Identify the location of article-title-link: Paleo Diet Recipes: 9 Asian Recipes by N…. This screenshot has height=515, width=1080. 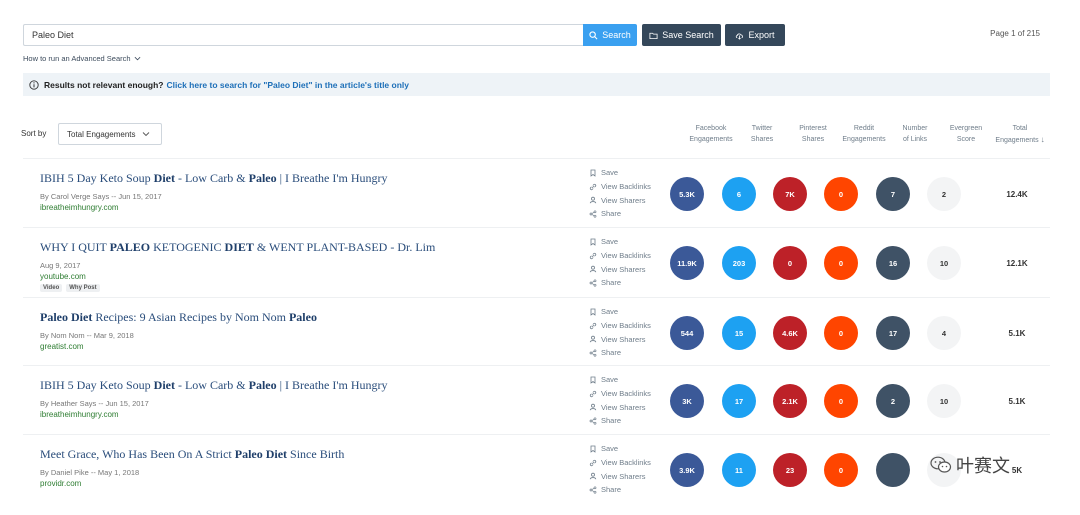
(178, 317).